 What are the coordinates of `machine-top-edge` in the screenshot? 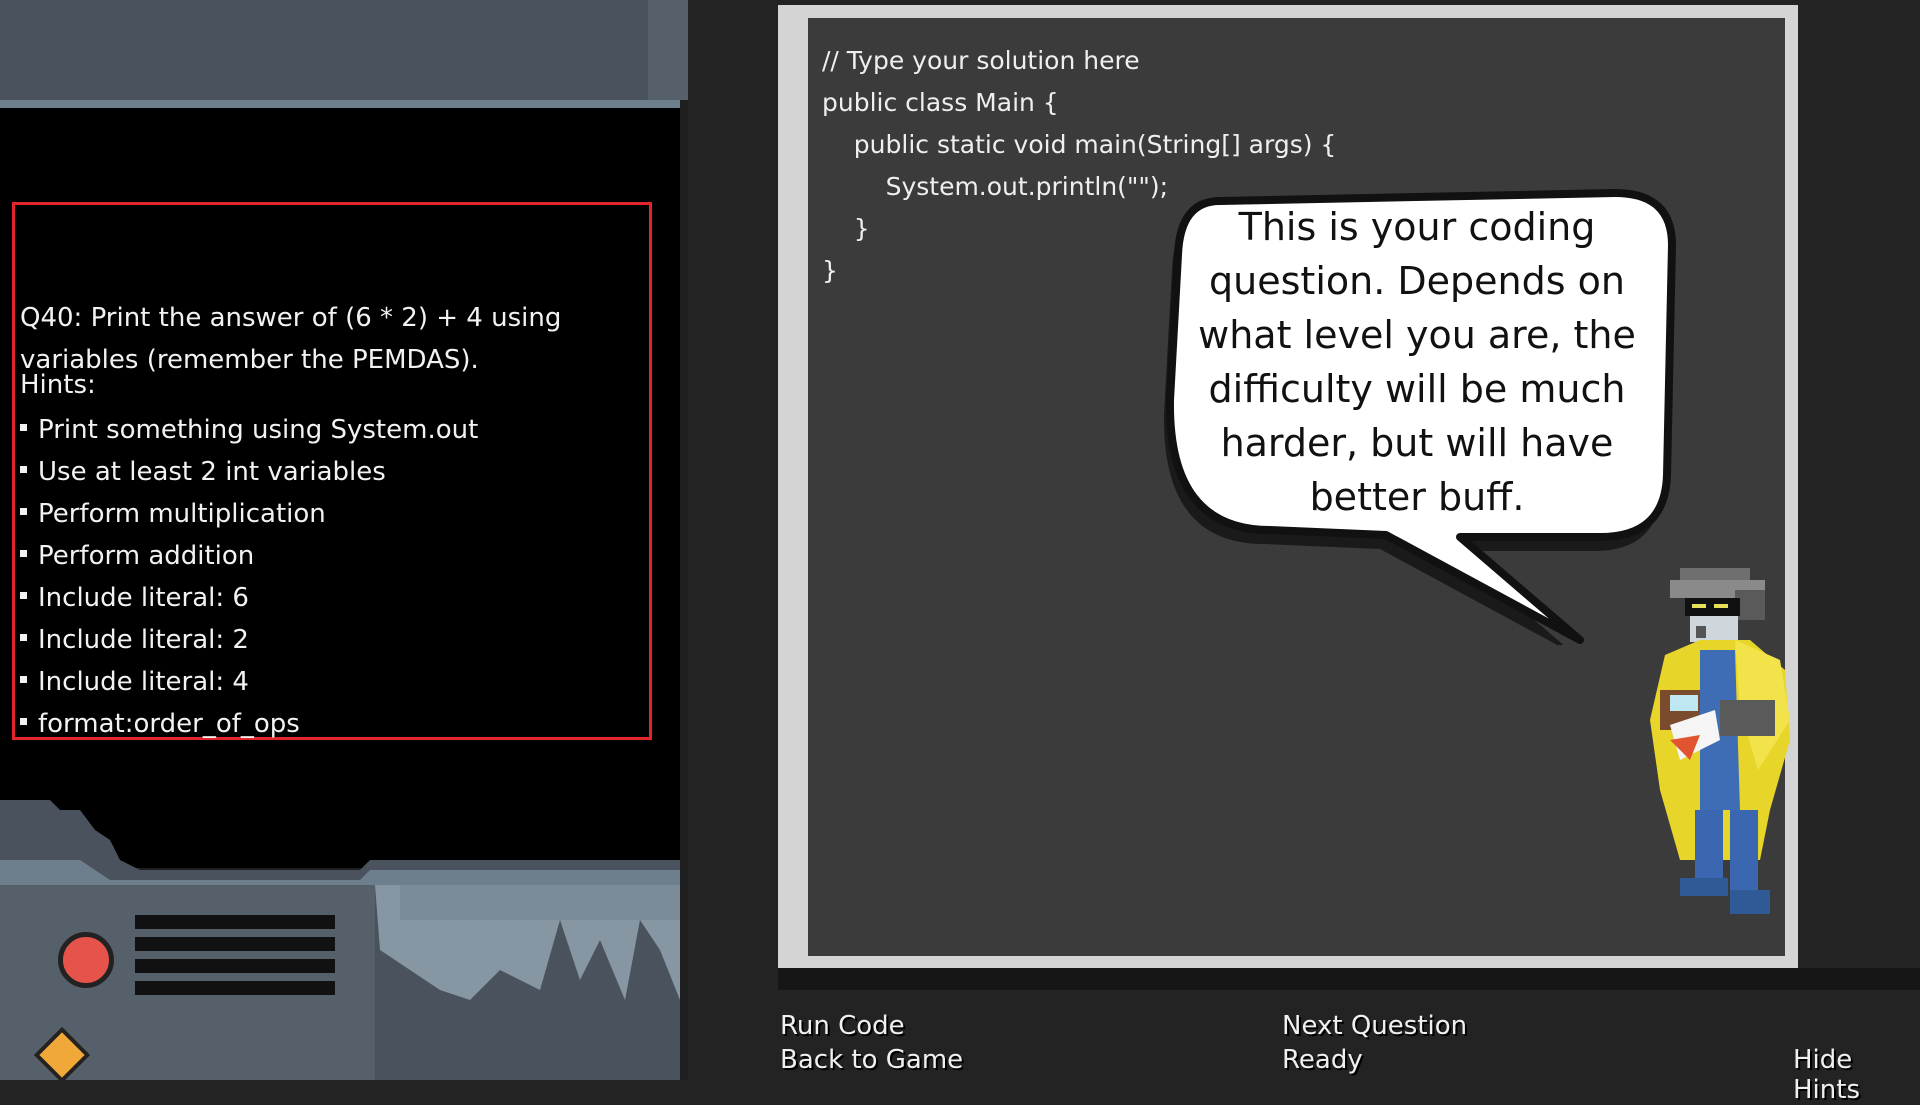 It's located at (668, 50).